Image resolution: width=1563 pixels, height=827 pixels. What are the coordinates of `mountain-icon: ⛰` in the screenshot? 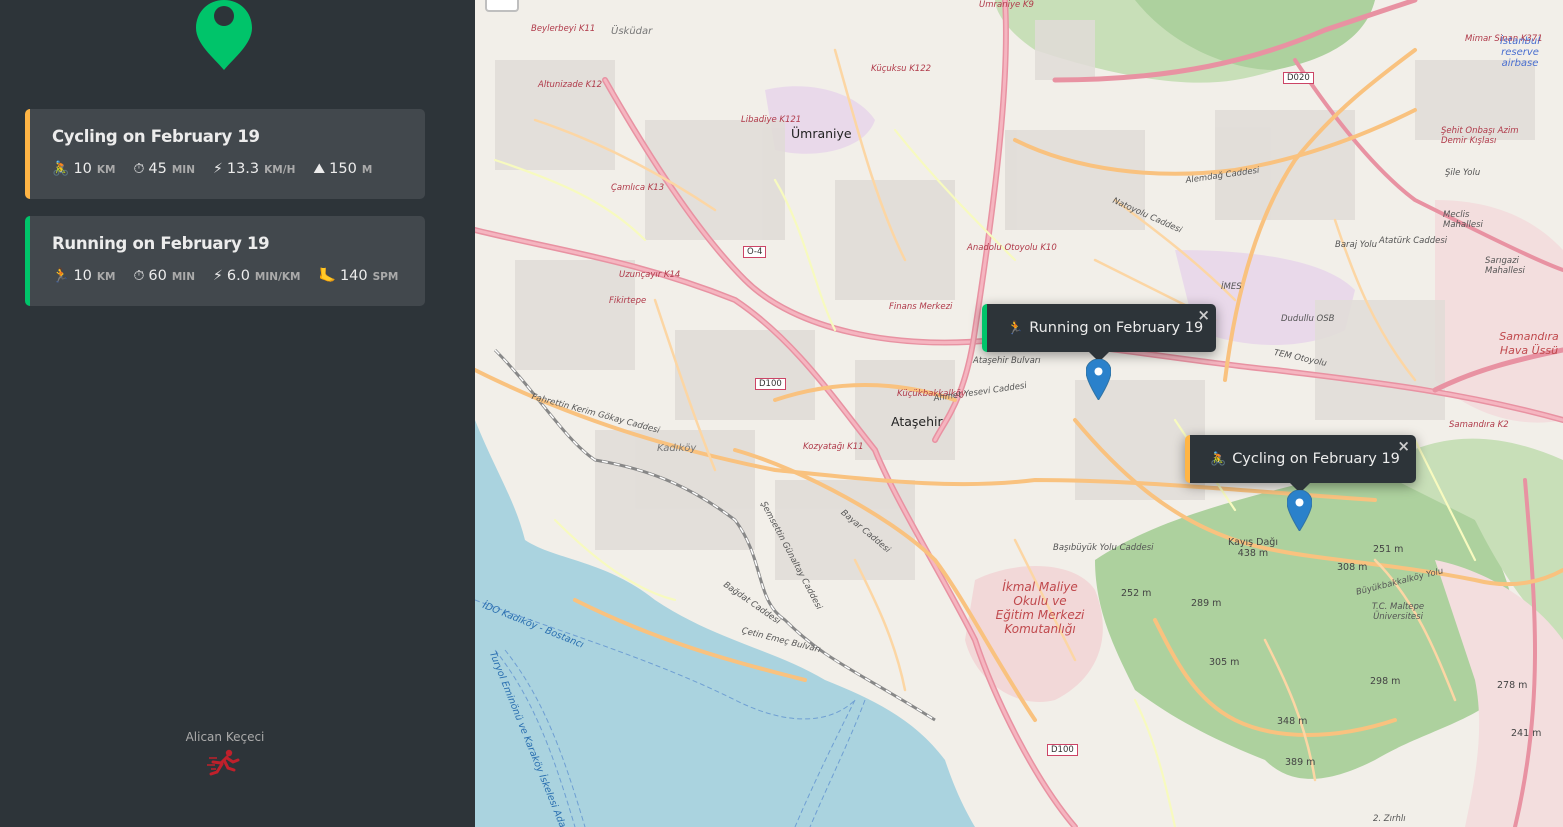 It's located at (319, 169).